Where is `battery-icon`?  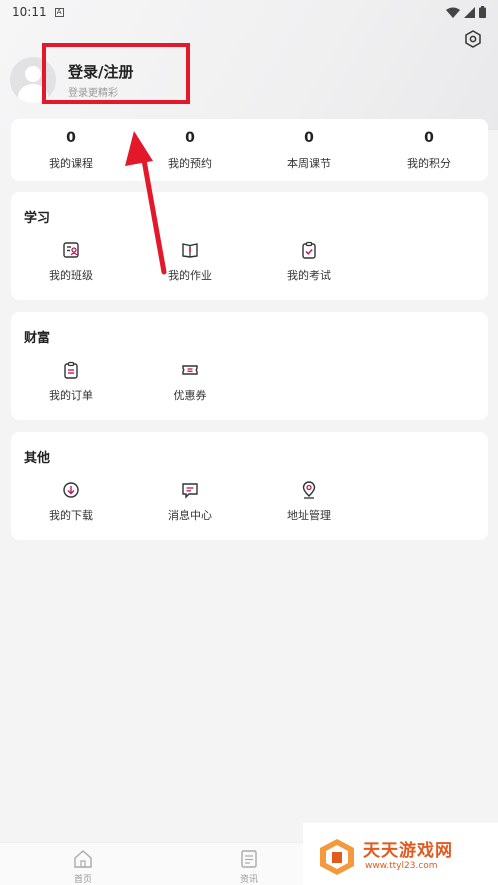 battery-icon is located at coordinates (482, 12).